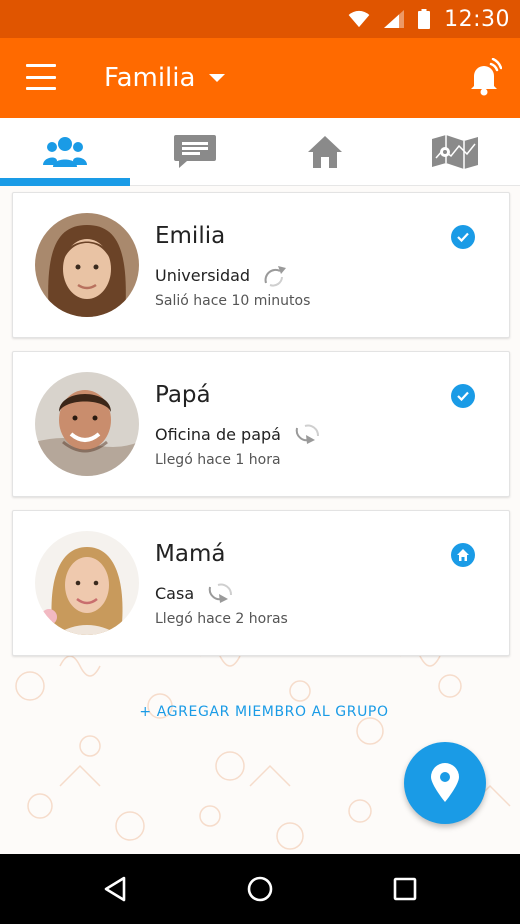 The height and width of the screenshot is (924, 520). I want to click on status-time: 12:30, so click(477, 19).